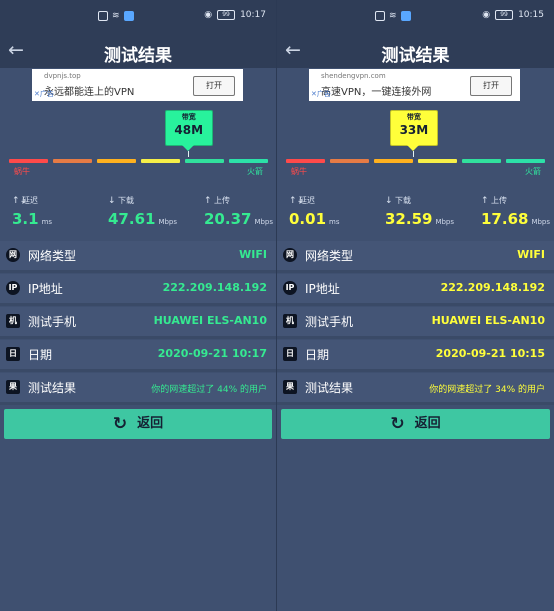 Image resolution: width=554 pixels, height=611 pixels. Describe the element at coordinates (235, 15) in the screenshot. I see `status-right-group: ◉ 99 10:17` at that location.